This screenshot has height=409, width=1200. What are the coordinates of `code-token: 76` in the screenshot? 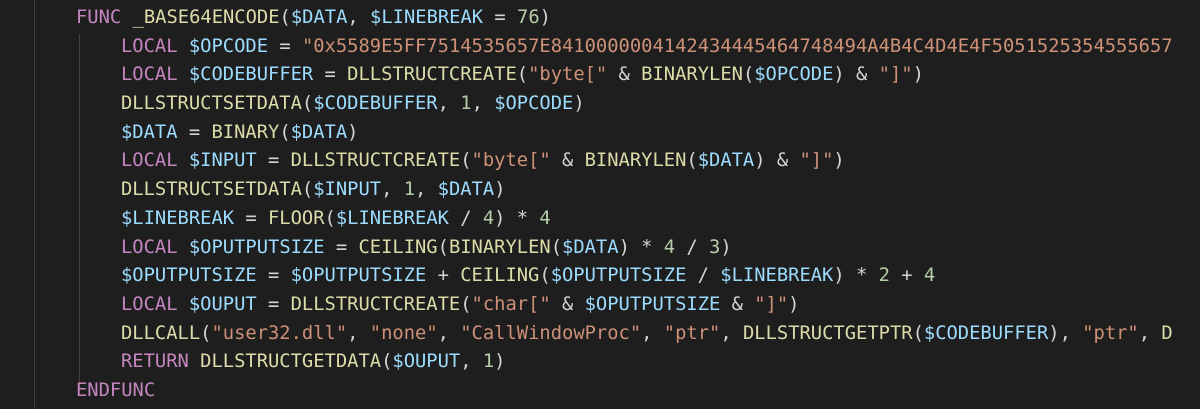 It's located at (528, 17).